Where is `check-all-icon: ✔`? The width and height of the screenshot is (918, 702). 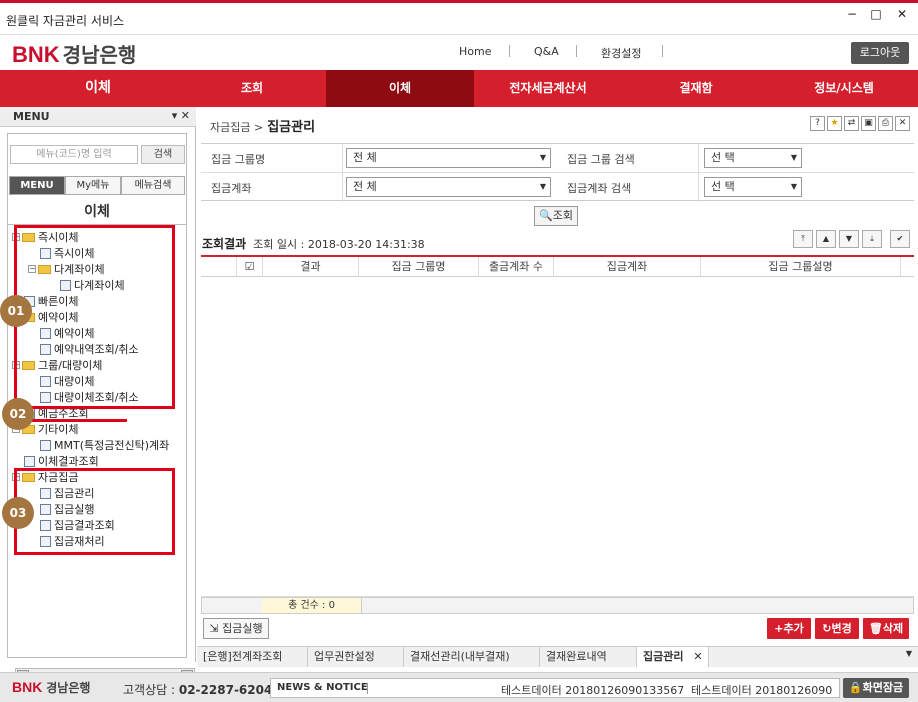 check-all-icon: ✔ is located at coordinates (900, 239).